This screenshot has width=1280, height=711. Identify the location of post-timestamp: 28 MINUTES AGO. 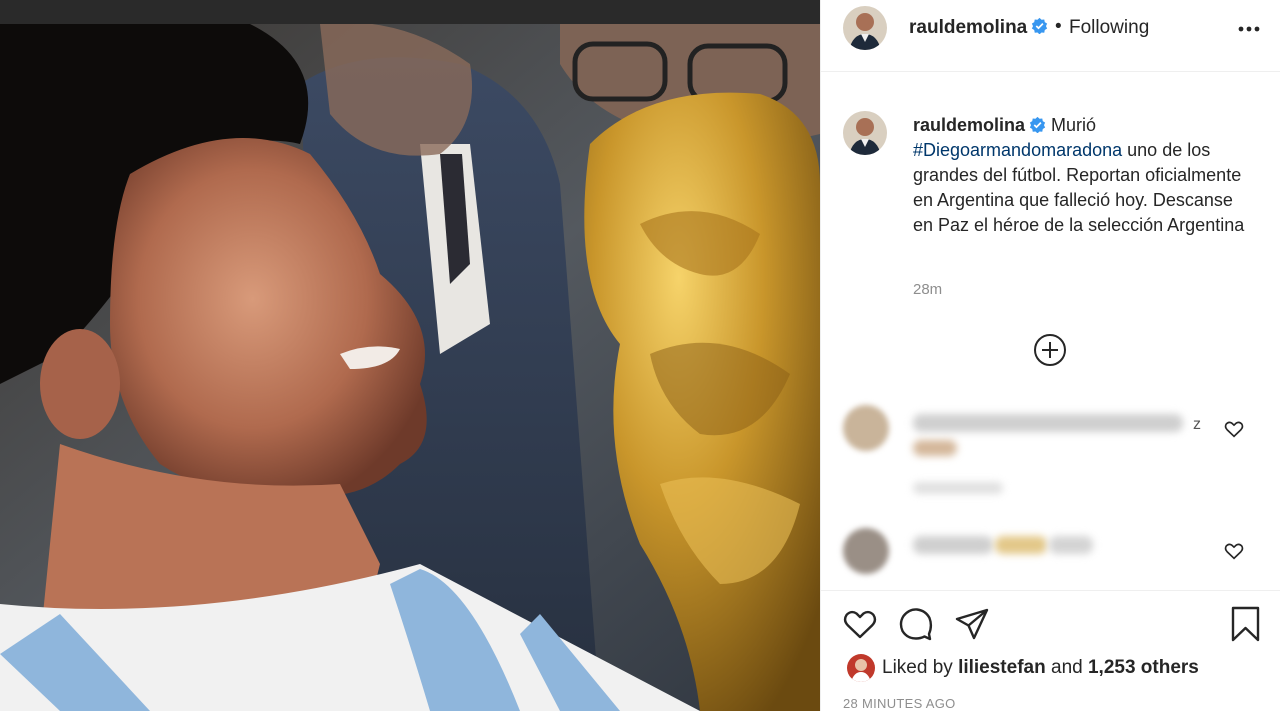
(899, 703).